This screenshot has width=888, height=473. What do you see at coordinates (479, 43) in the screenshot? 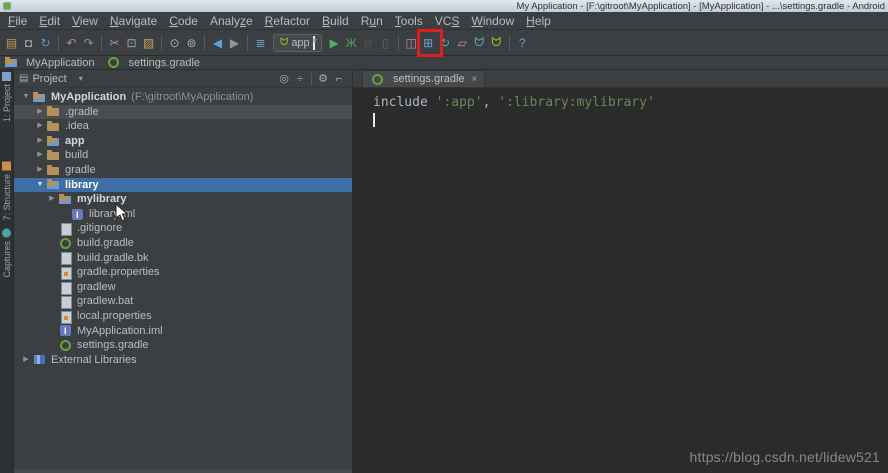
I see `sdk-manager-icon: ᗢ` at bounding box center [479, 43].